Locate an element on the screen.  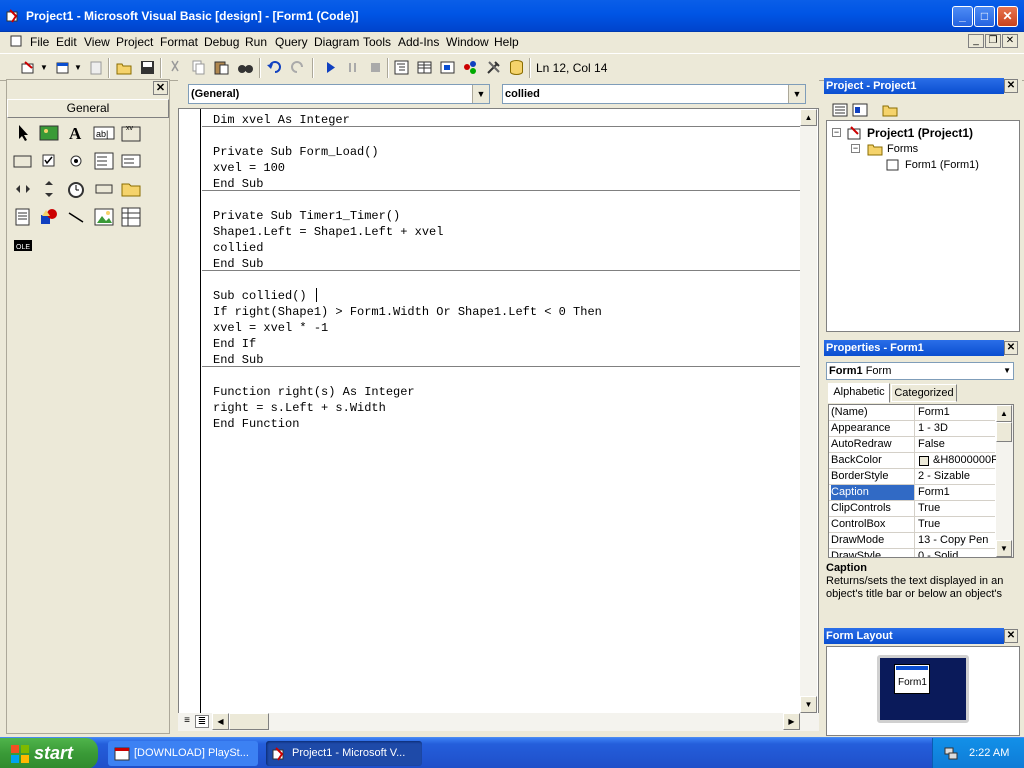
property-value: False is located at coordinates (957, 444).